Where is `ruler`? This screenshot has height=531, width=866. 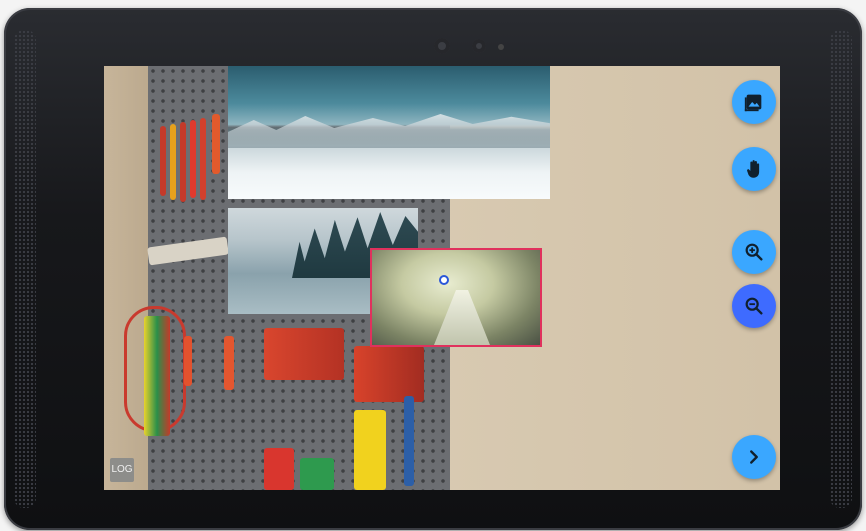 ruler is located at coordinates (409, 441).